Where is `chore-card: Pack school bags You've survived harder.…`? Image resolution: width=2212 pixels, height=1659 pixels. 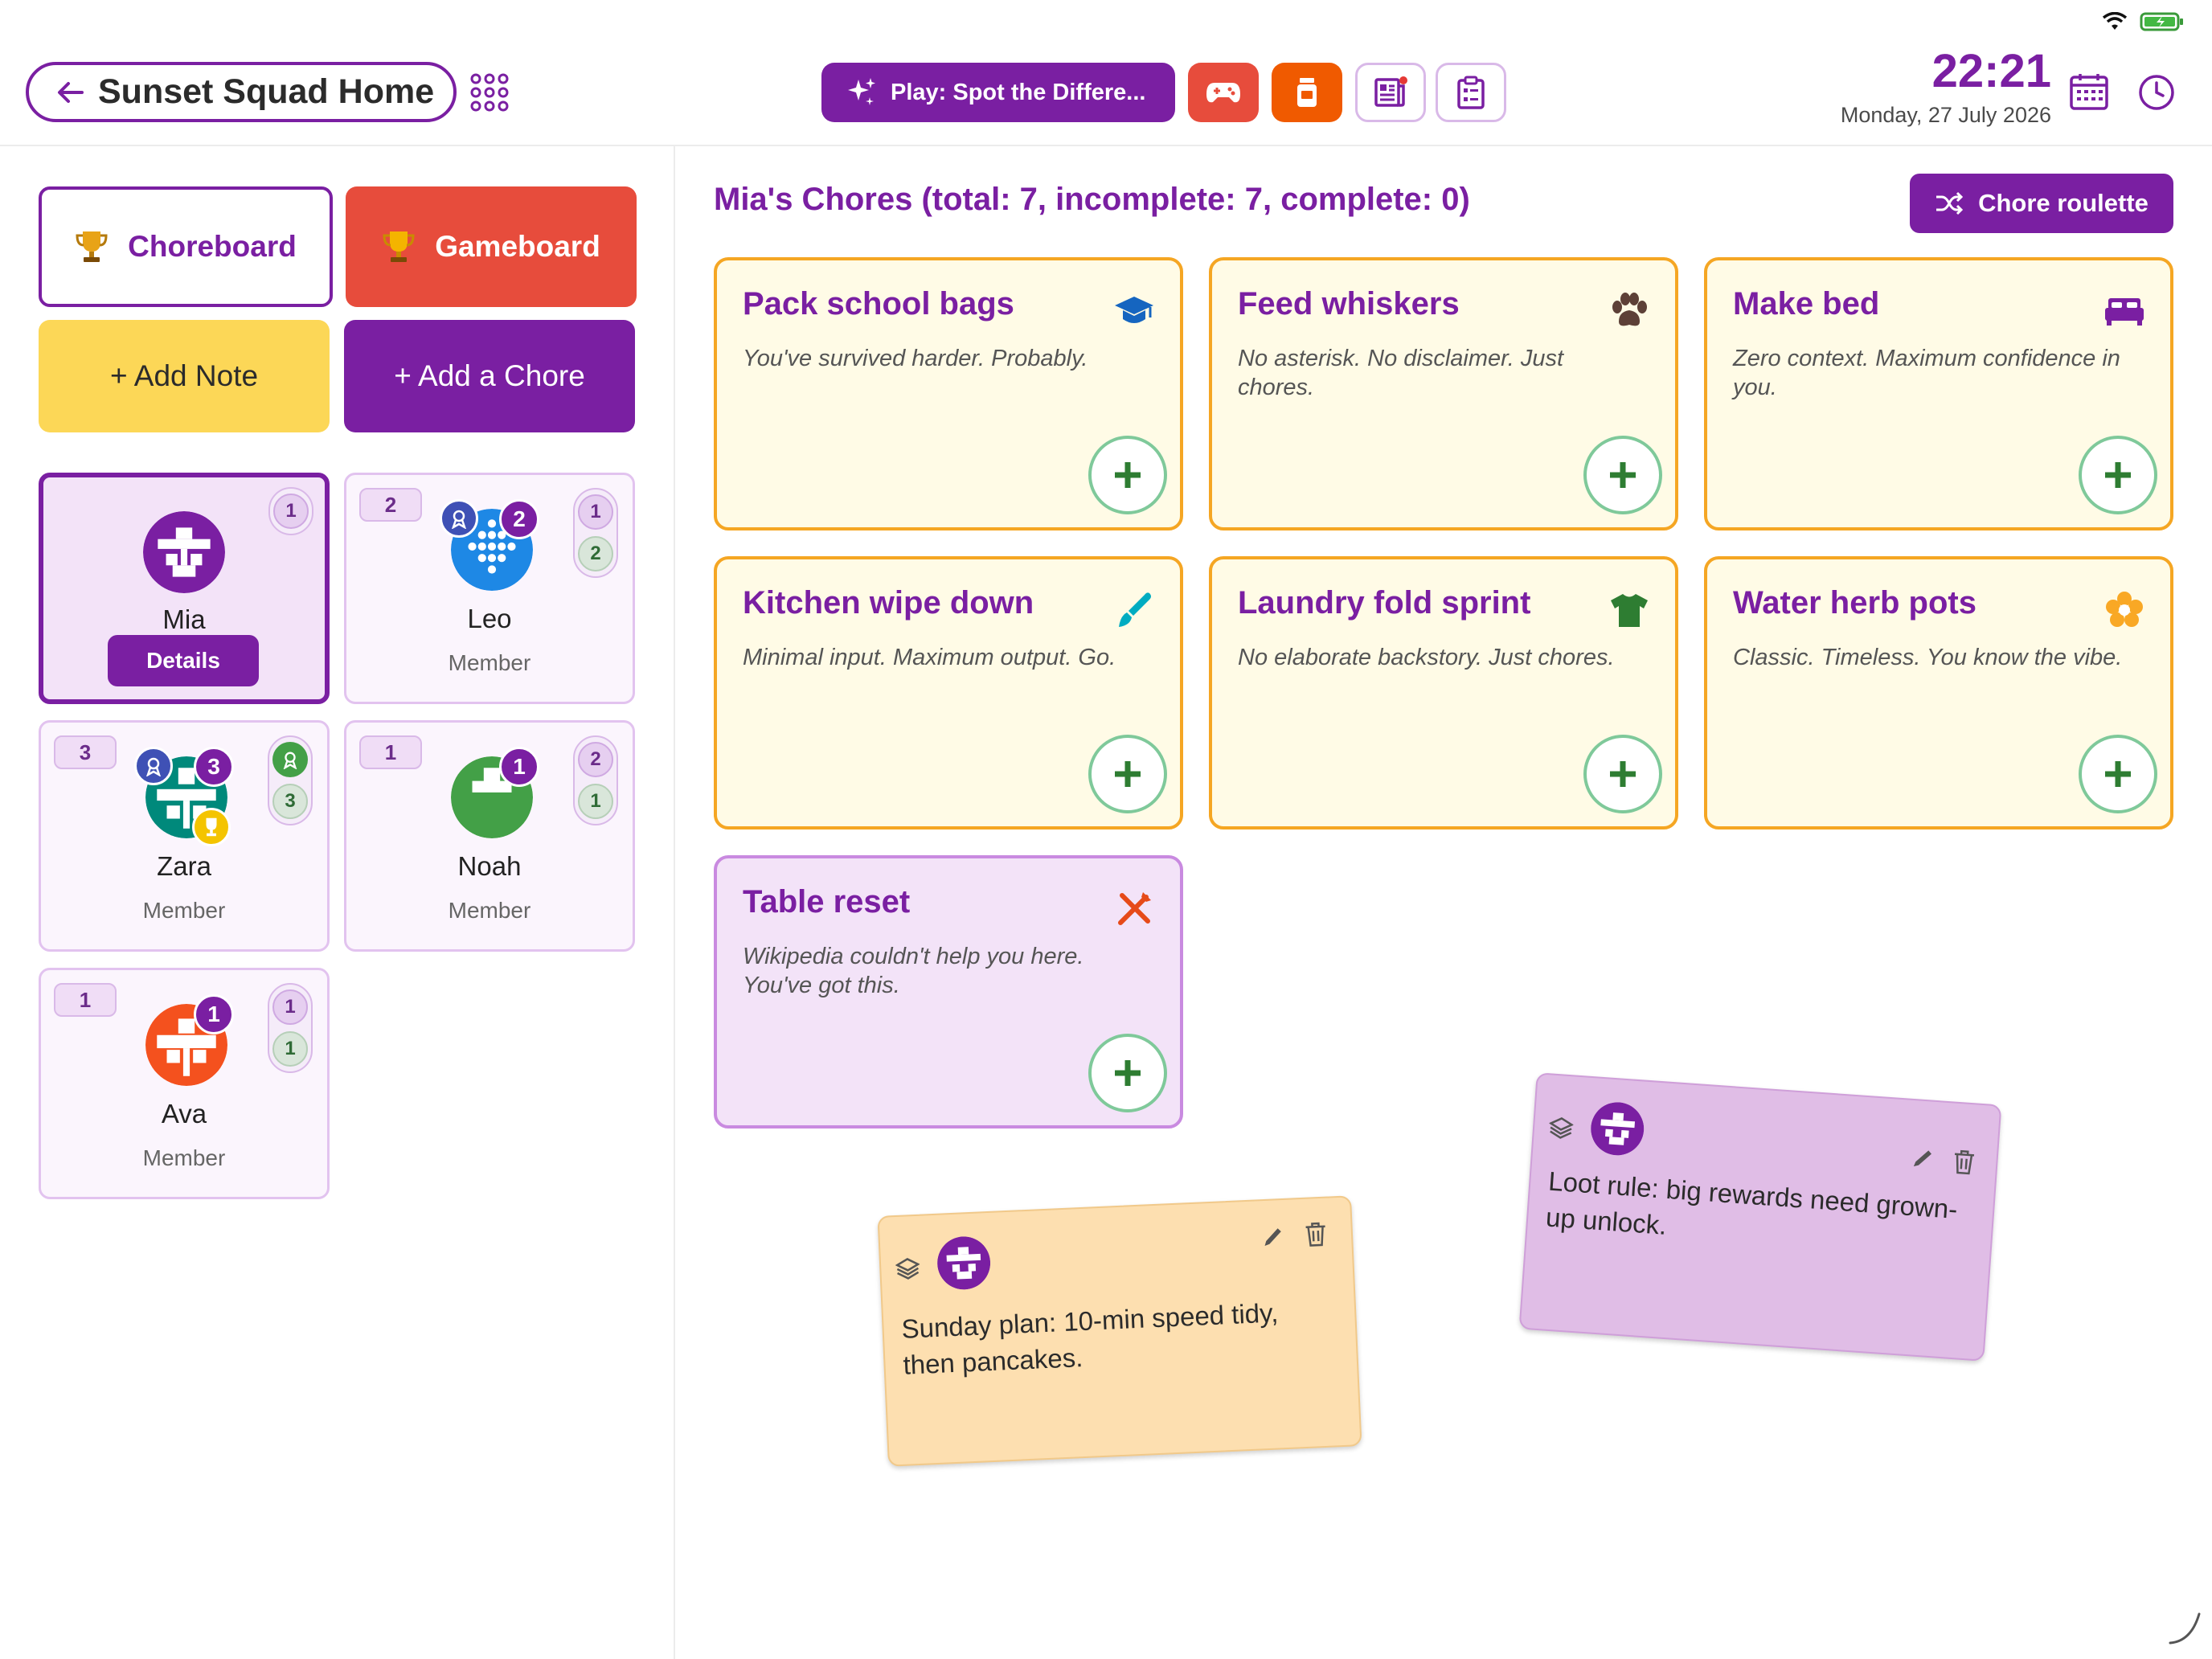
chore-card: Pack school bags You've survived harder.… is located at coordinates (949, 393).